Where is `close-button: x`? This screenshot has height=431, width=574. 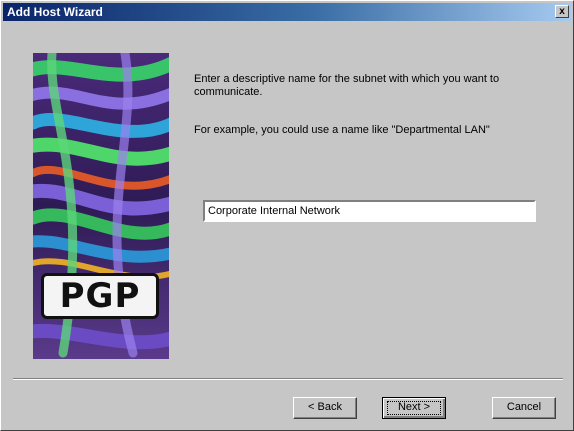 close-button: x is located at coordinates (562, 11).